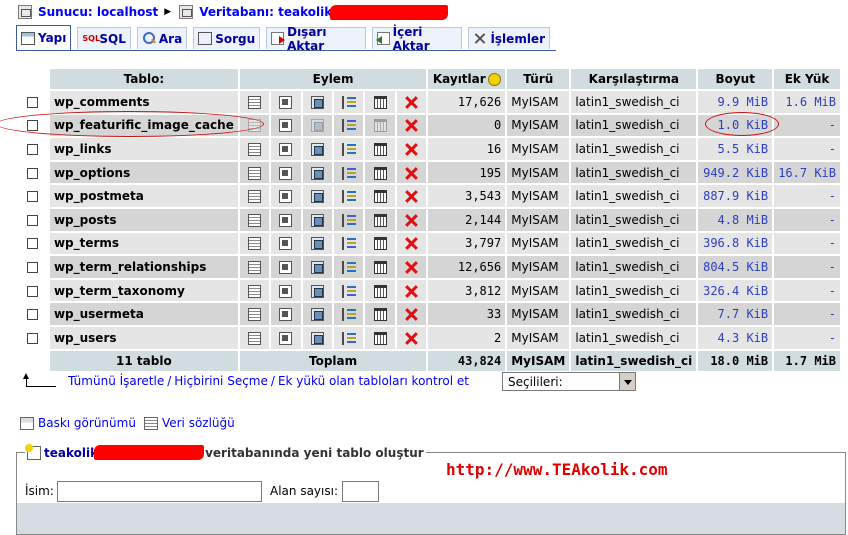 This screenshot has height=535, width=848. What do you see at coordinates (227, 38) in the screenshot?
I see `tab-query: Sorgu` at bounding box center [227, 38].